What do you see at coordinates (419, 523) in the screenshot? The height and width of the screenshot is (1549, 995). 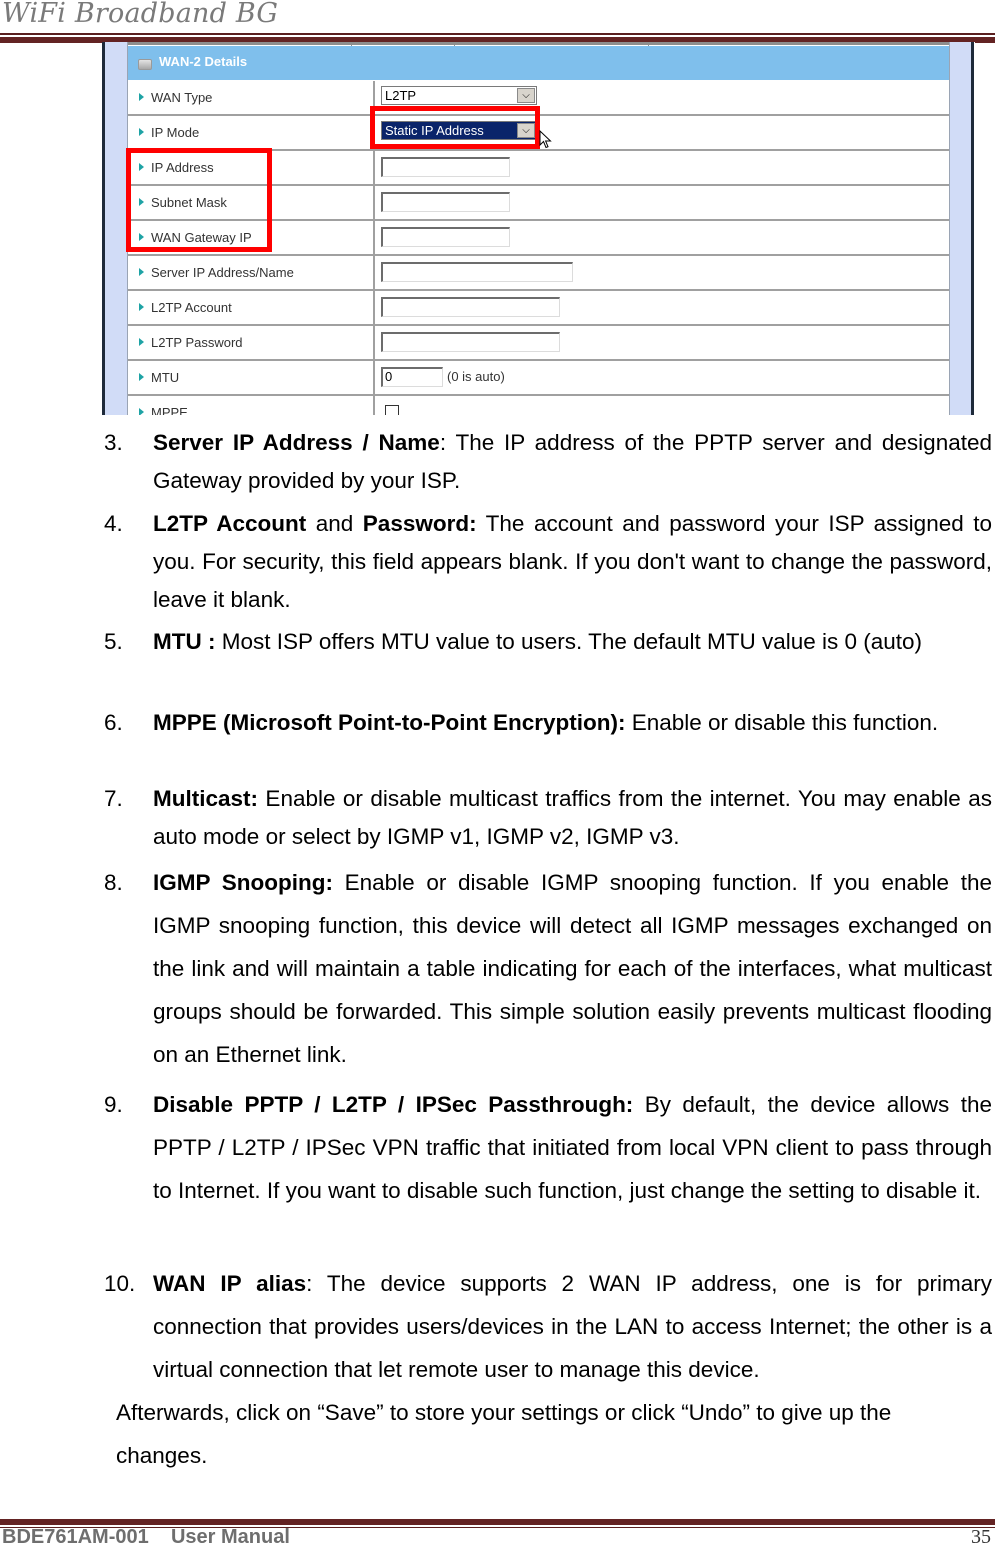 I see `item-term: Password:` at bounding box center [419, 523].